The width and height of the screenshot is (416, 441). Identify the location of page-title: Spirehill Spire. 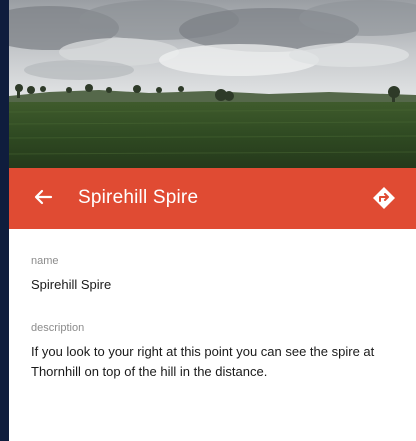
(138, 197).